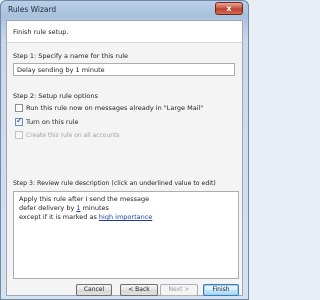 The image size is (320, 300). What do you see at coordinates (221, 290) in the screenshot?
I see `finish-button: Finish` at bounding box center [221, 290].